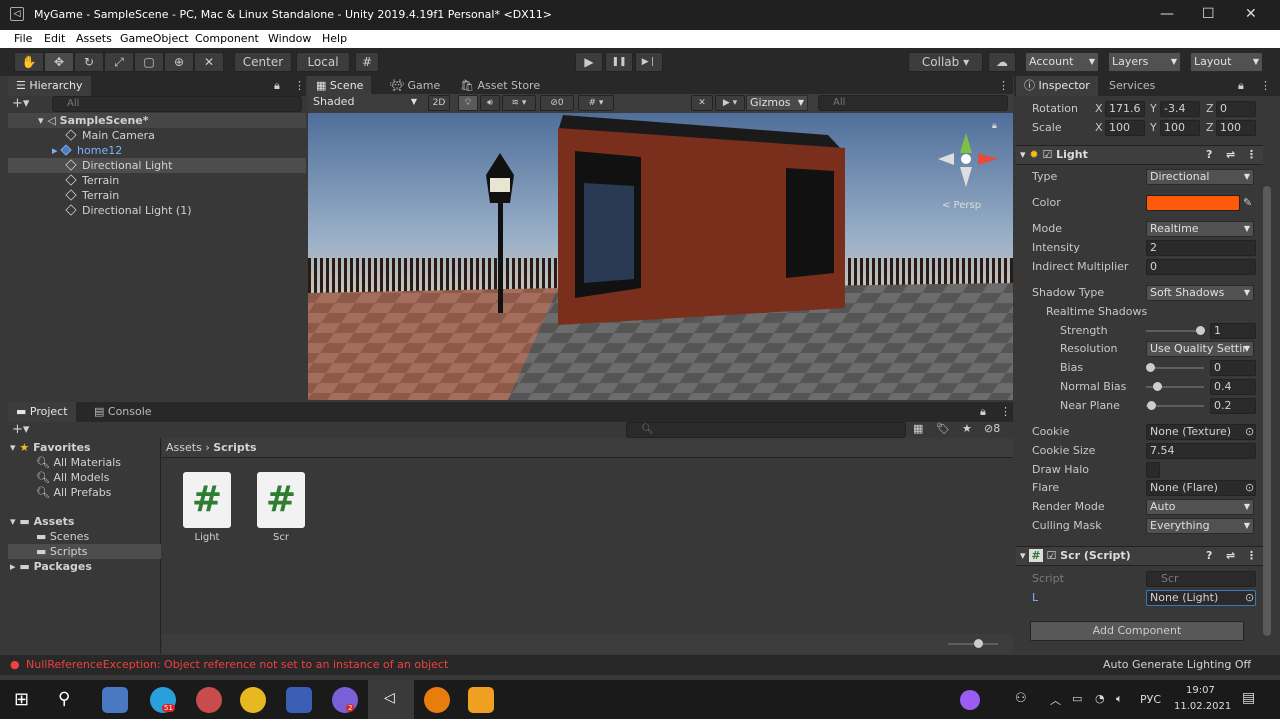 Image resolution: width=1280 pixels, height=719 pixels. I want to click on move-tool-icon: ✥, so click(59, 62).